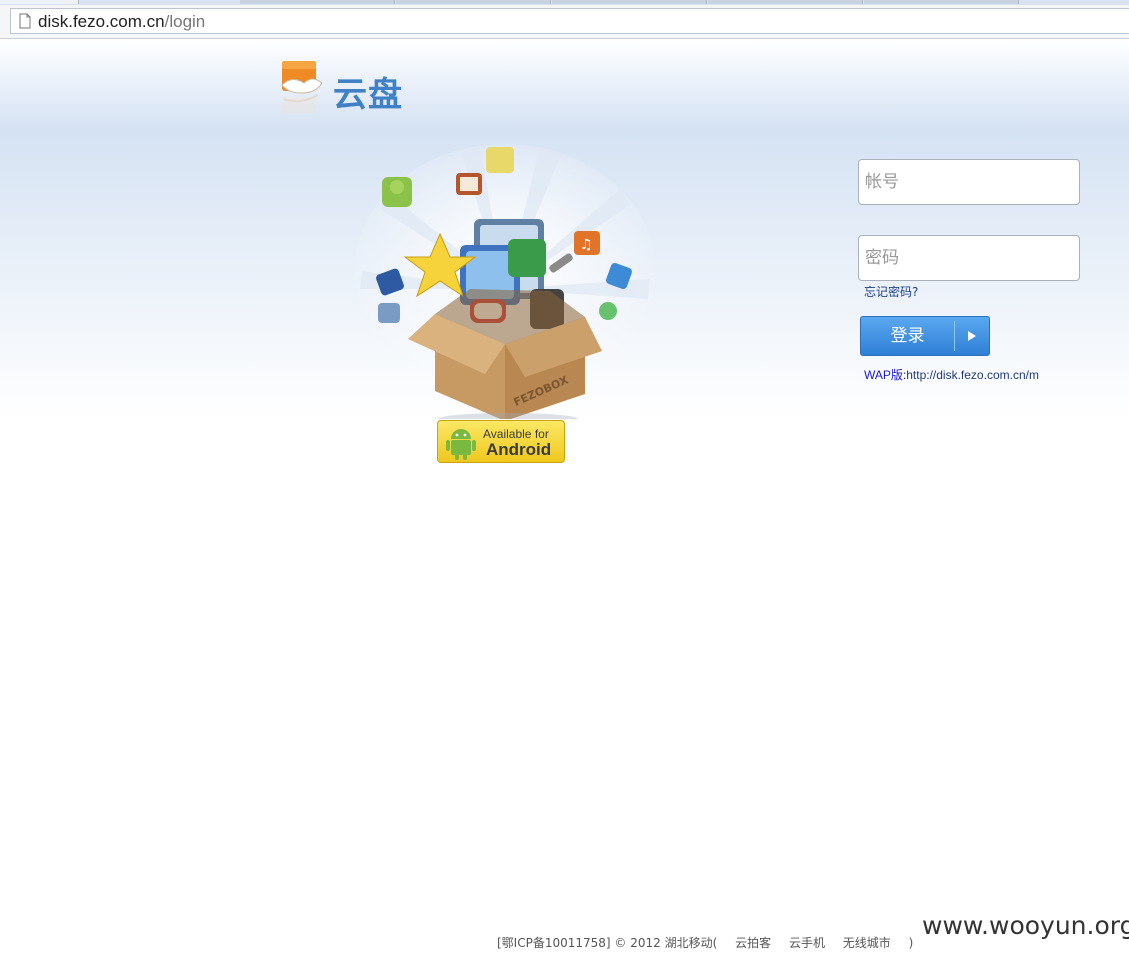  What do you see at coordinates (911, 943) in the screenshot?
I see `footer-close-paren: )` at bounding box center [911, 943].